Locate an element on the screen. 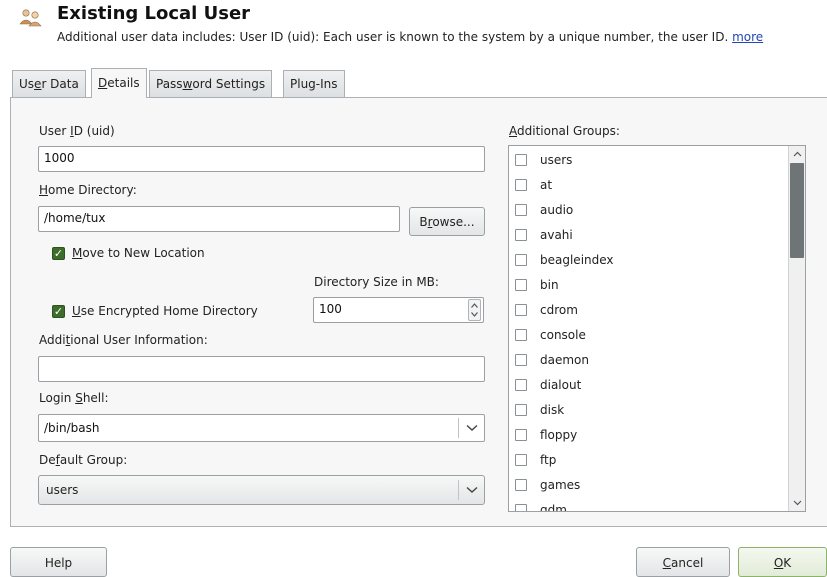  group-item-daemon: daemon is located at coordinates (552, 360).